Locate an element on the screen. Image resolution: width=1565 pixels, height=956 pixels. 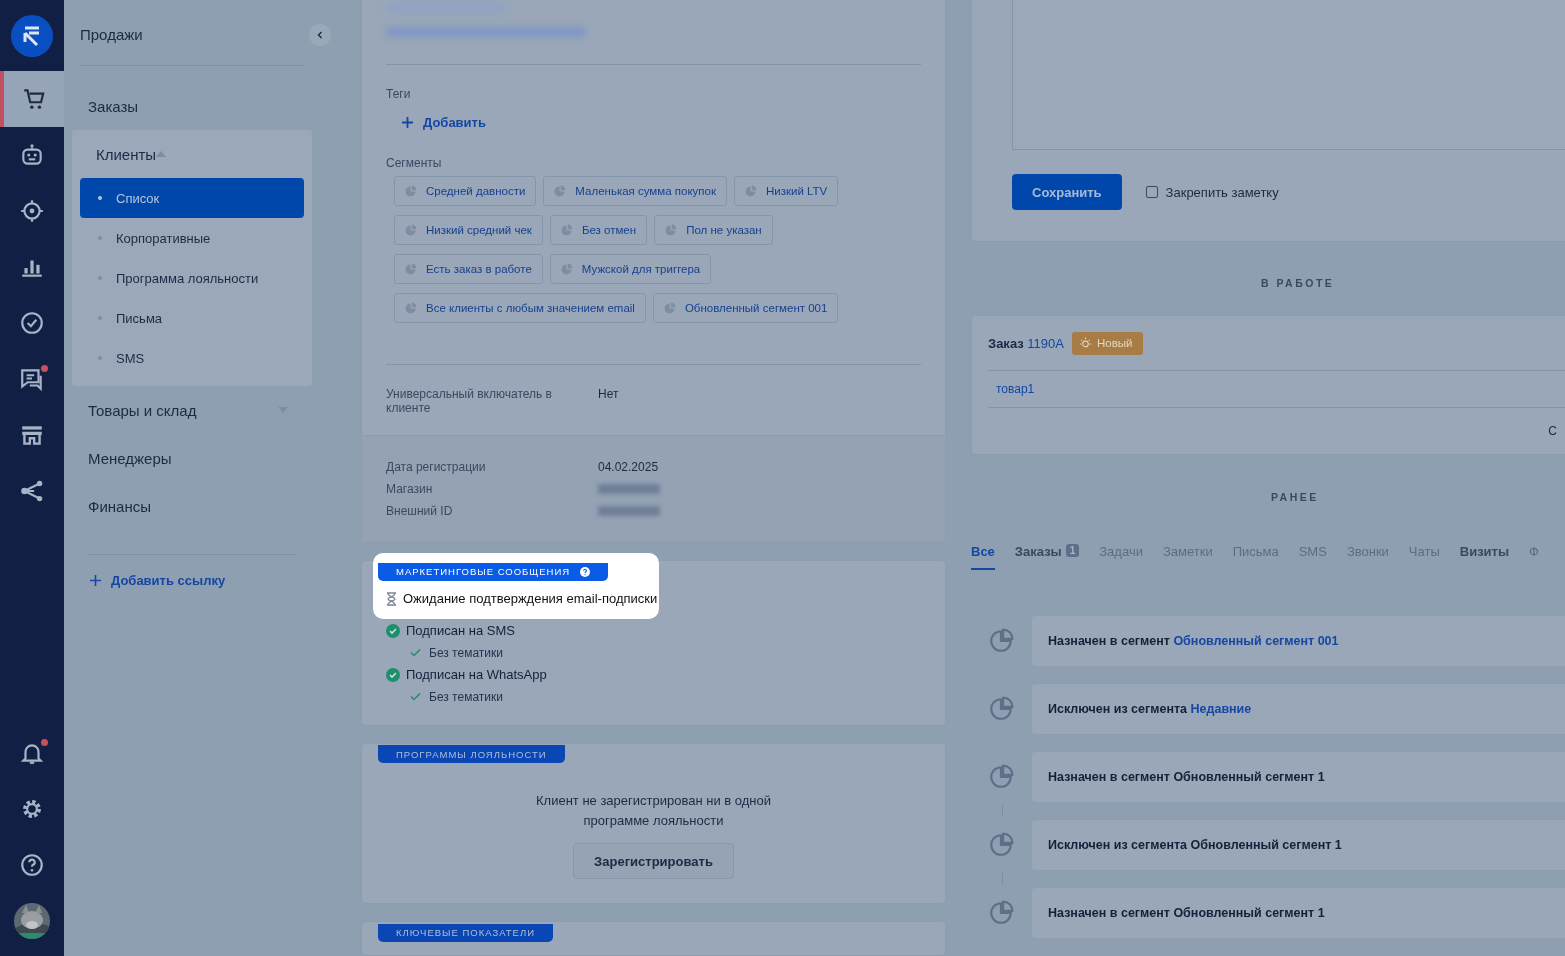
logo is located at coordinates (32, 35).